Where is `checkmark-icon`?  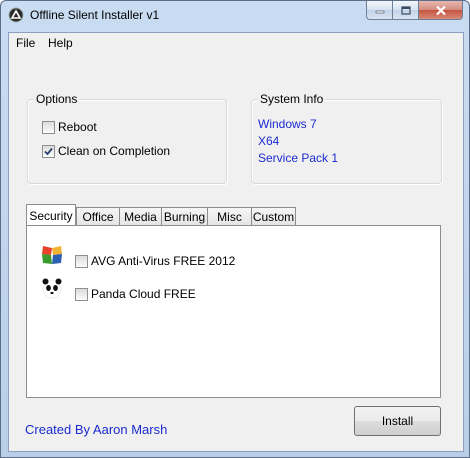 checkmark-icon is located at coordinates (48, 151).